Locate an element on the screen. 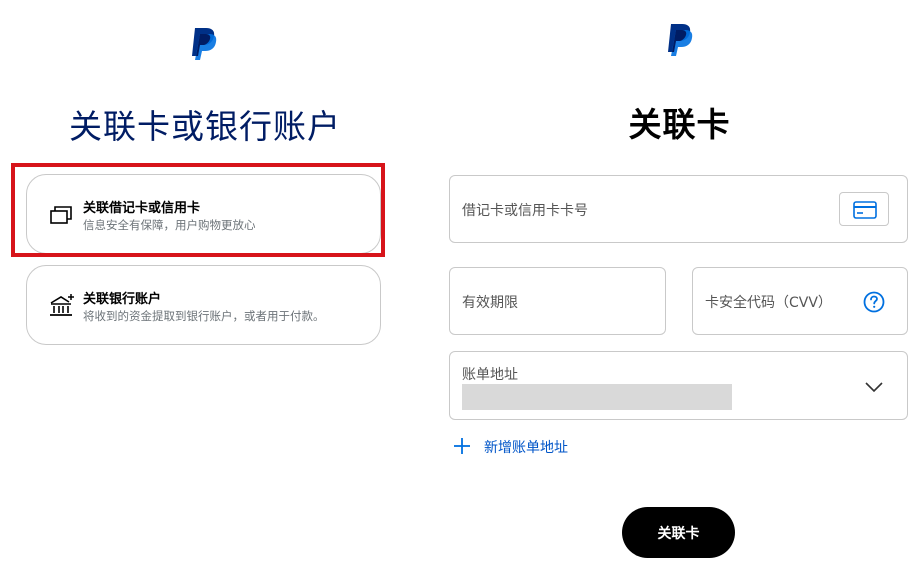 This screenshot has width=919, height=575. cvv-field: 卡安全代码（CVV） is located at coordinates (800, 301).